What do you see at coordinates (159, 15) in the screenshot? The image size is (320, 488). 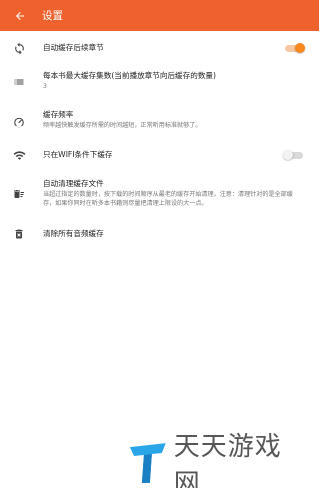 I see `app-bar: 设置` at bounding box center [159, 15].